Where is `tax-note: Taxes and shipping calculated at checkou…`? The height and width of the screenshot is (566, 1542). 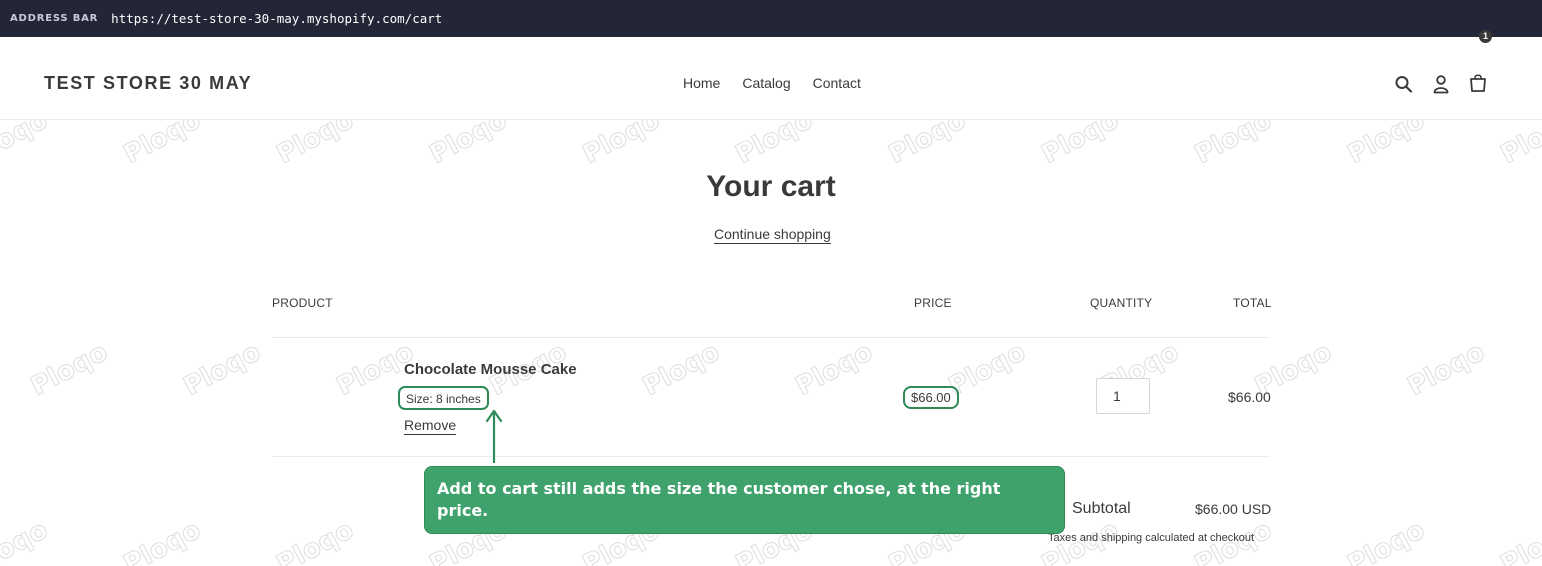 tax-note: Taxes and shipping calculated at checkou… is located at coordinates (1151, 538).